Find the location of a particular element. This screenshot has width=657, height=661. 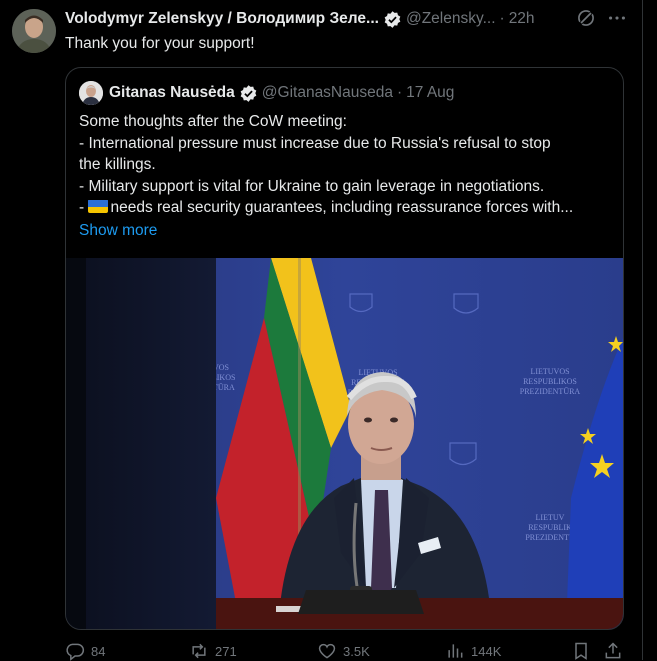

more-icon is located at coordinates (617, 18).